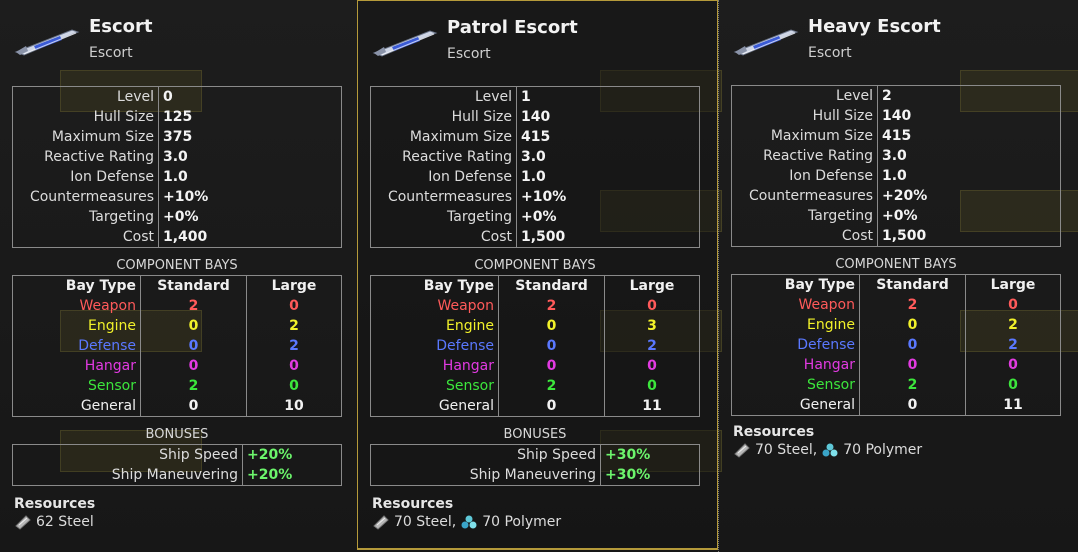 The width and height of the screenshot is (1078, 552). Describe the element at coordinates (168, 97) in the screenshot. I see `stat-value: 0` at that location.